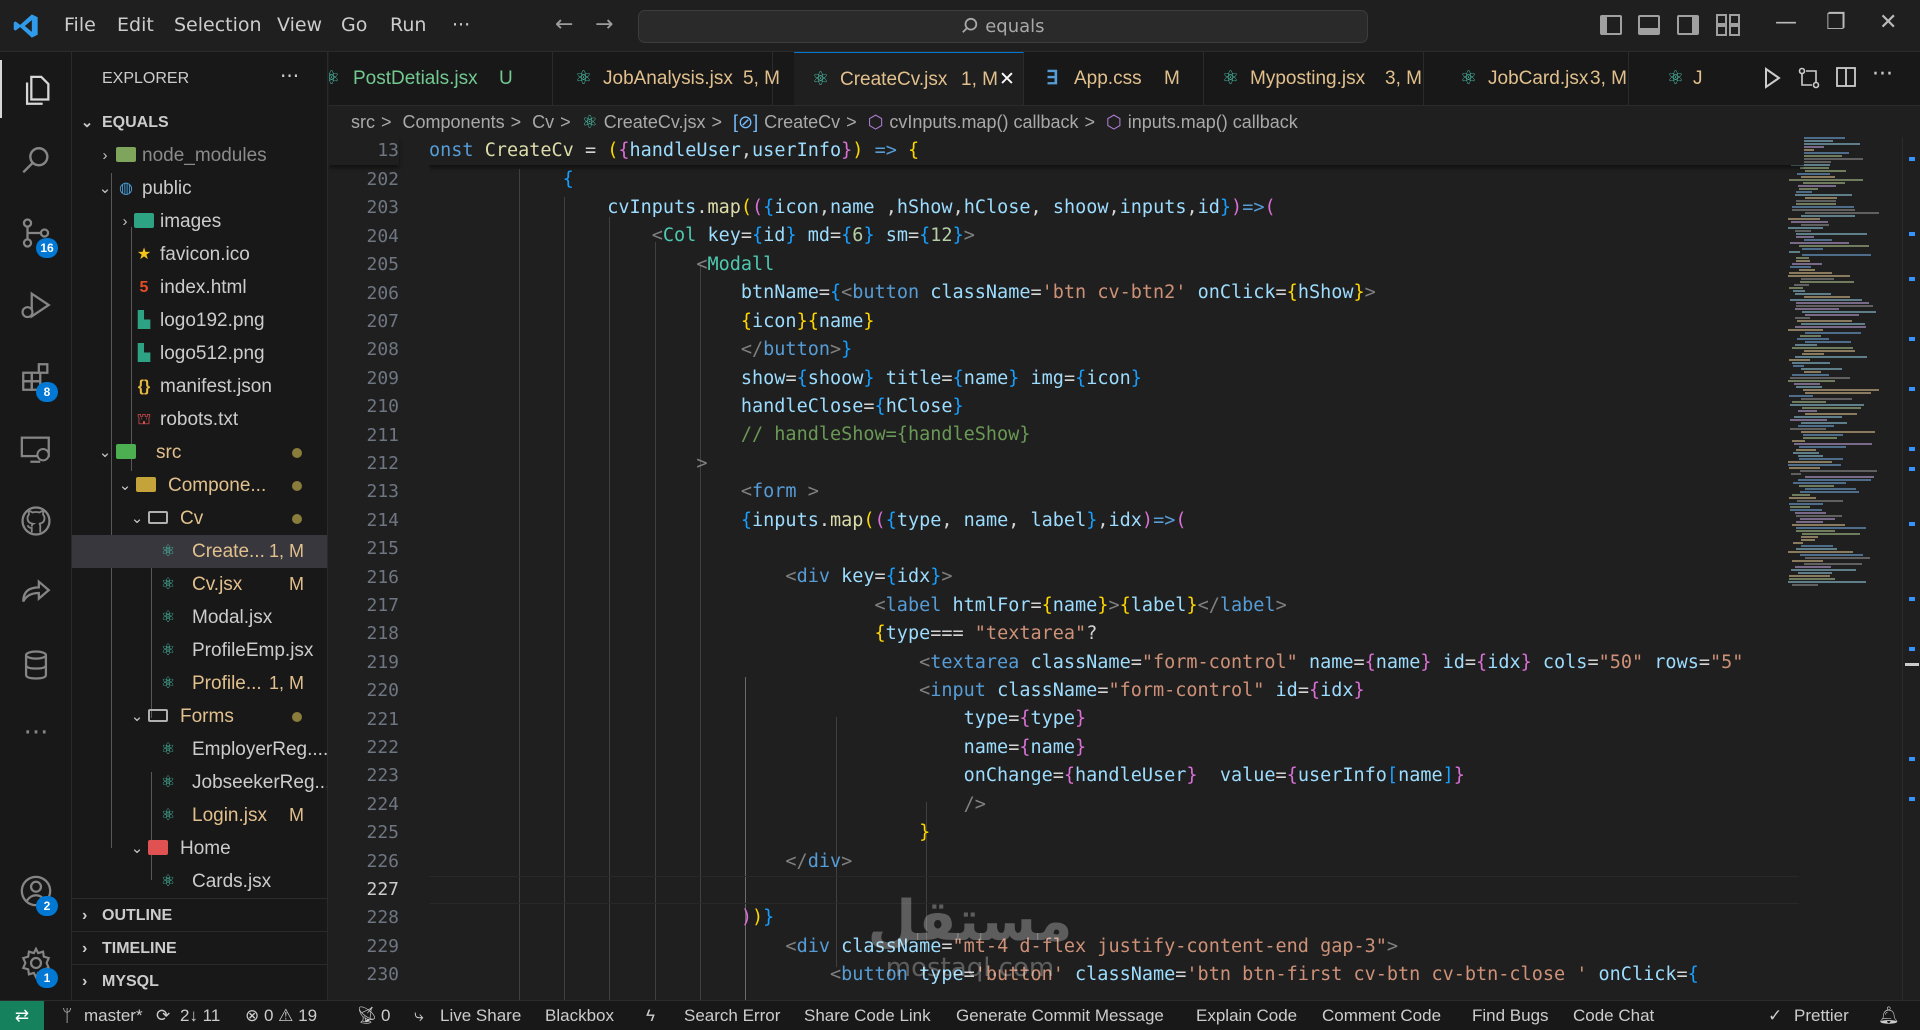  I want to click on code-line: ))}, so click(601, 918).